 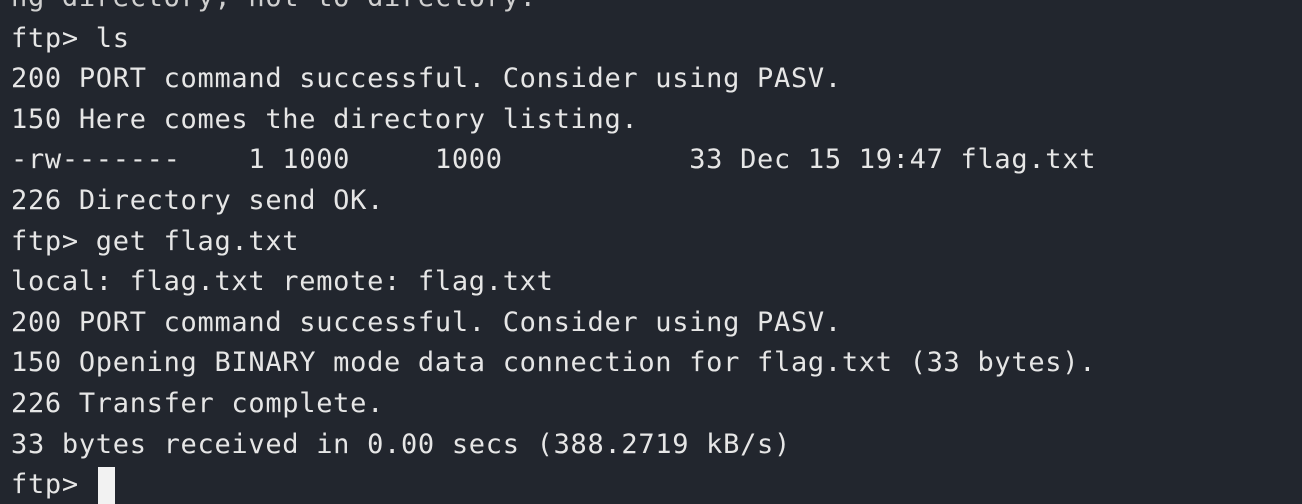 What do you see at coordinates (198, 403) in the screenshot?
I see `terminal-line: 226 Transfer complete.` at bounding box center [198, 403].